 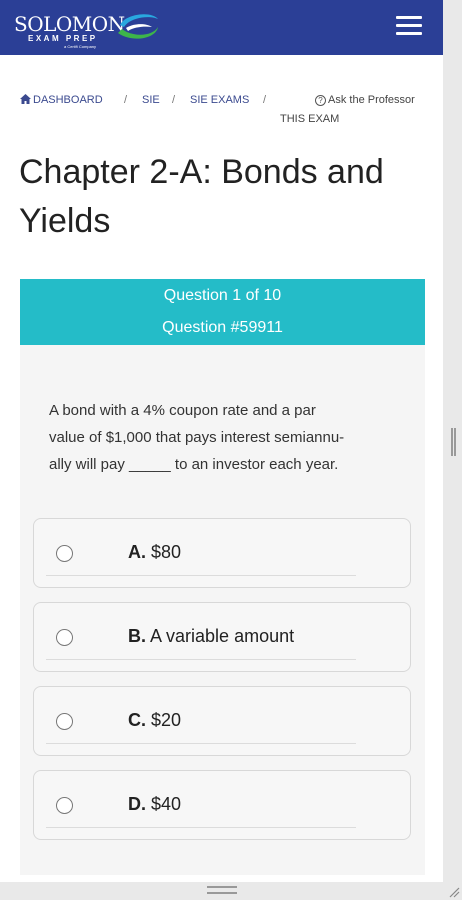 I want to click on hamburger-menu-icon, so click(x=409, y=26).